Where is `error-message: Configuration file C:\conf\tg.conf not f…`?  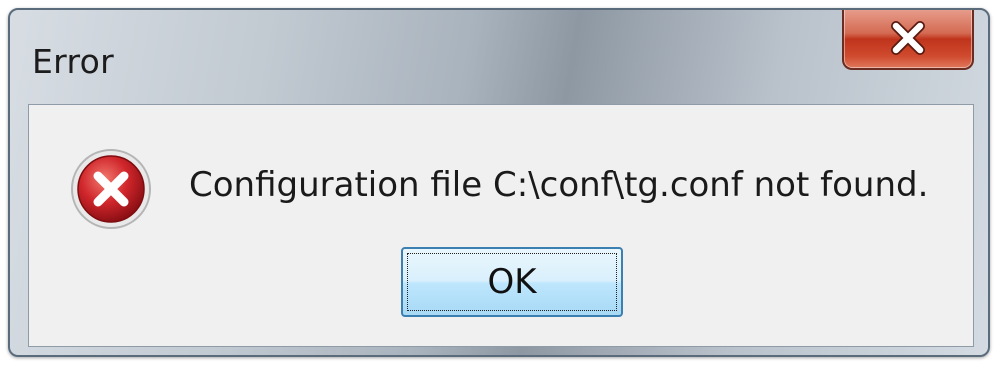
error-message: Configuration file C:\conf\tg.conf not f… is located at coordinates (559, 185).